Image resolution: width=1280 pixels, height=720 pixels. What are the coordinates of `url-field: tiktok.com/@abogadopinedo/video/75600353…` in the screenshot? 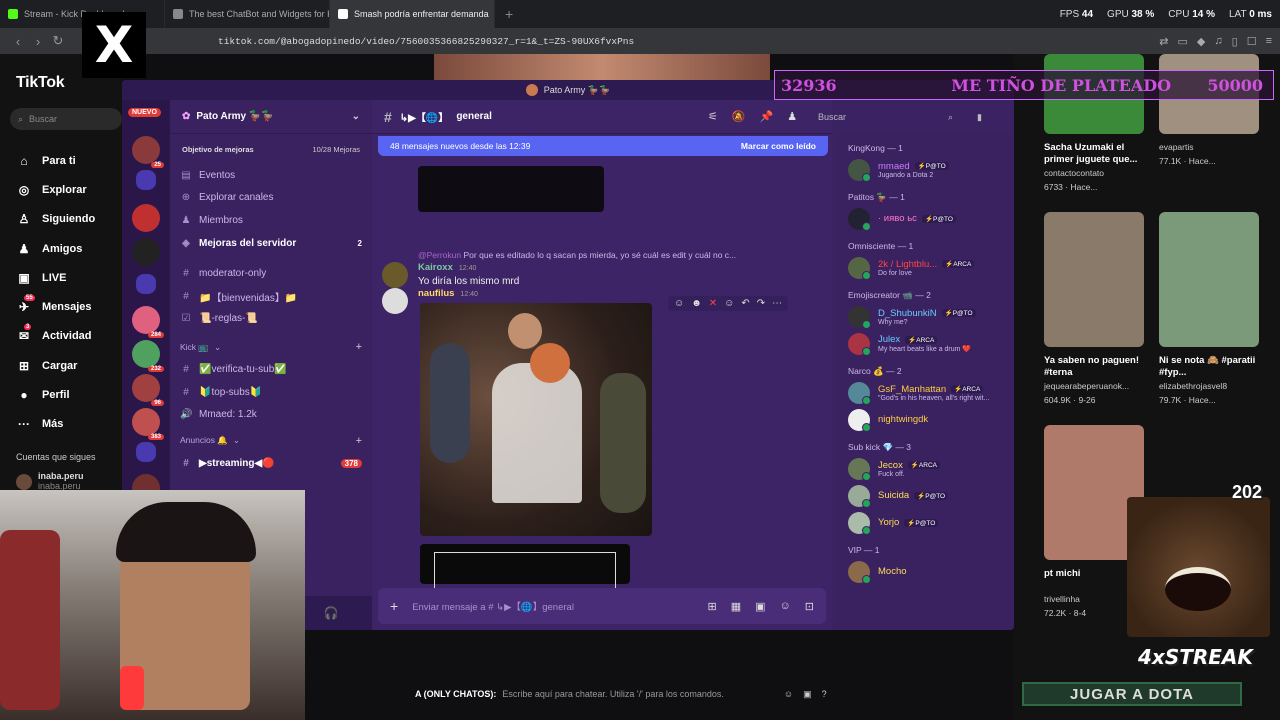 It's located at (426, 41).